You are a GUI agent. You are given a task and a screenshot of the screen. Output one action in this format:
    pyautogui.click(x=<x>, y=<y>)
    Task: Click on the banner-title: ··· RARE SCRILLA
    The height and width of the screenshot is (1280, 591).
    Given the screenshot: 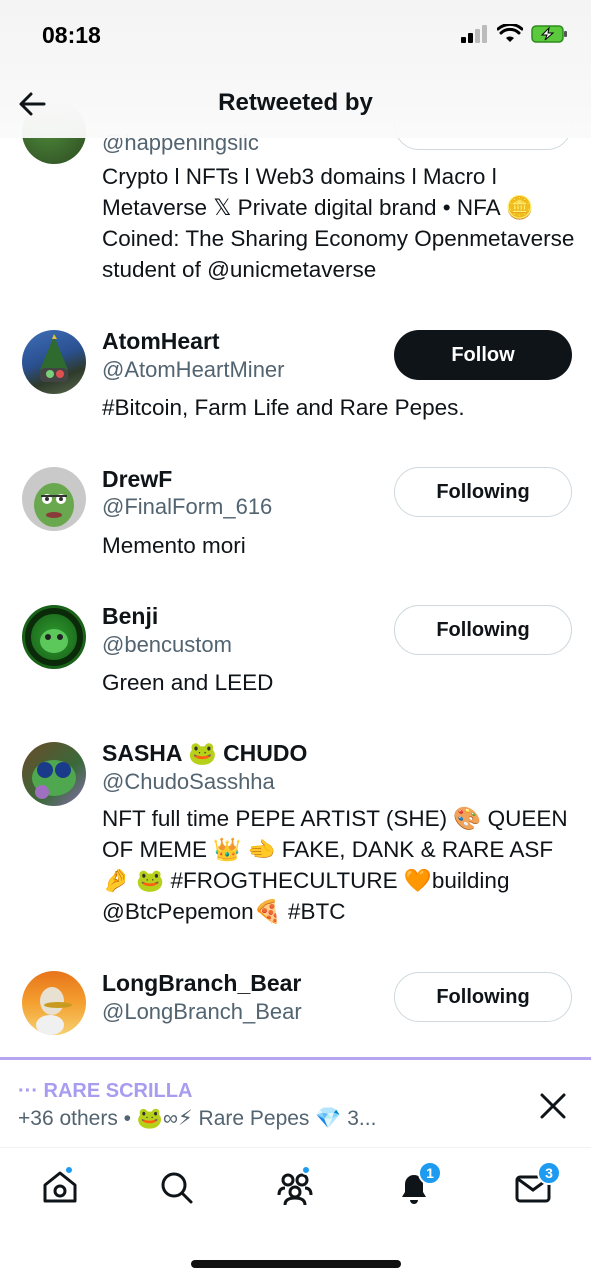 What is the action you would take?
    pyautogui.click(x=105, y=1091)
    